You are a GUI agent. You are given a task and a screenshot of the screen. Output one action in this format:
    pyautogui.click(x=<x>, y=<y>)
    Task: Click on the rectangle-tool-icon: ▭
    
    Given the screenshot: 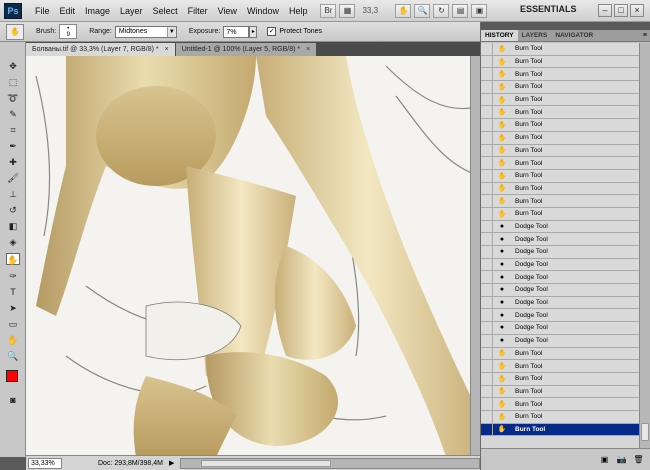 What is the action you would take?
    pyautogui.click(x=13, y=324)
    